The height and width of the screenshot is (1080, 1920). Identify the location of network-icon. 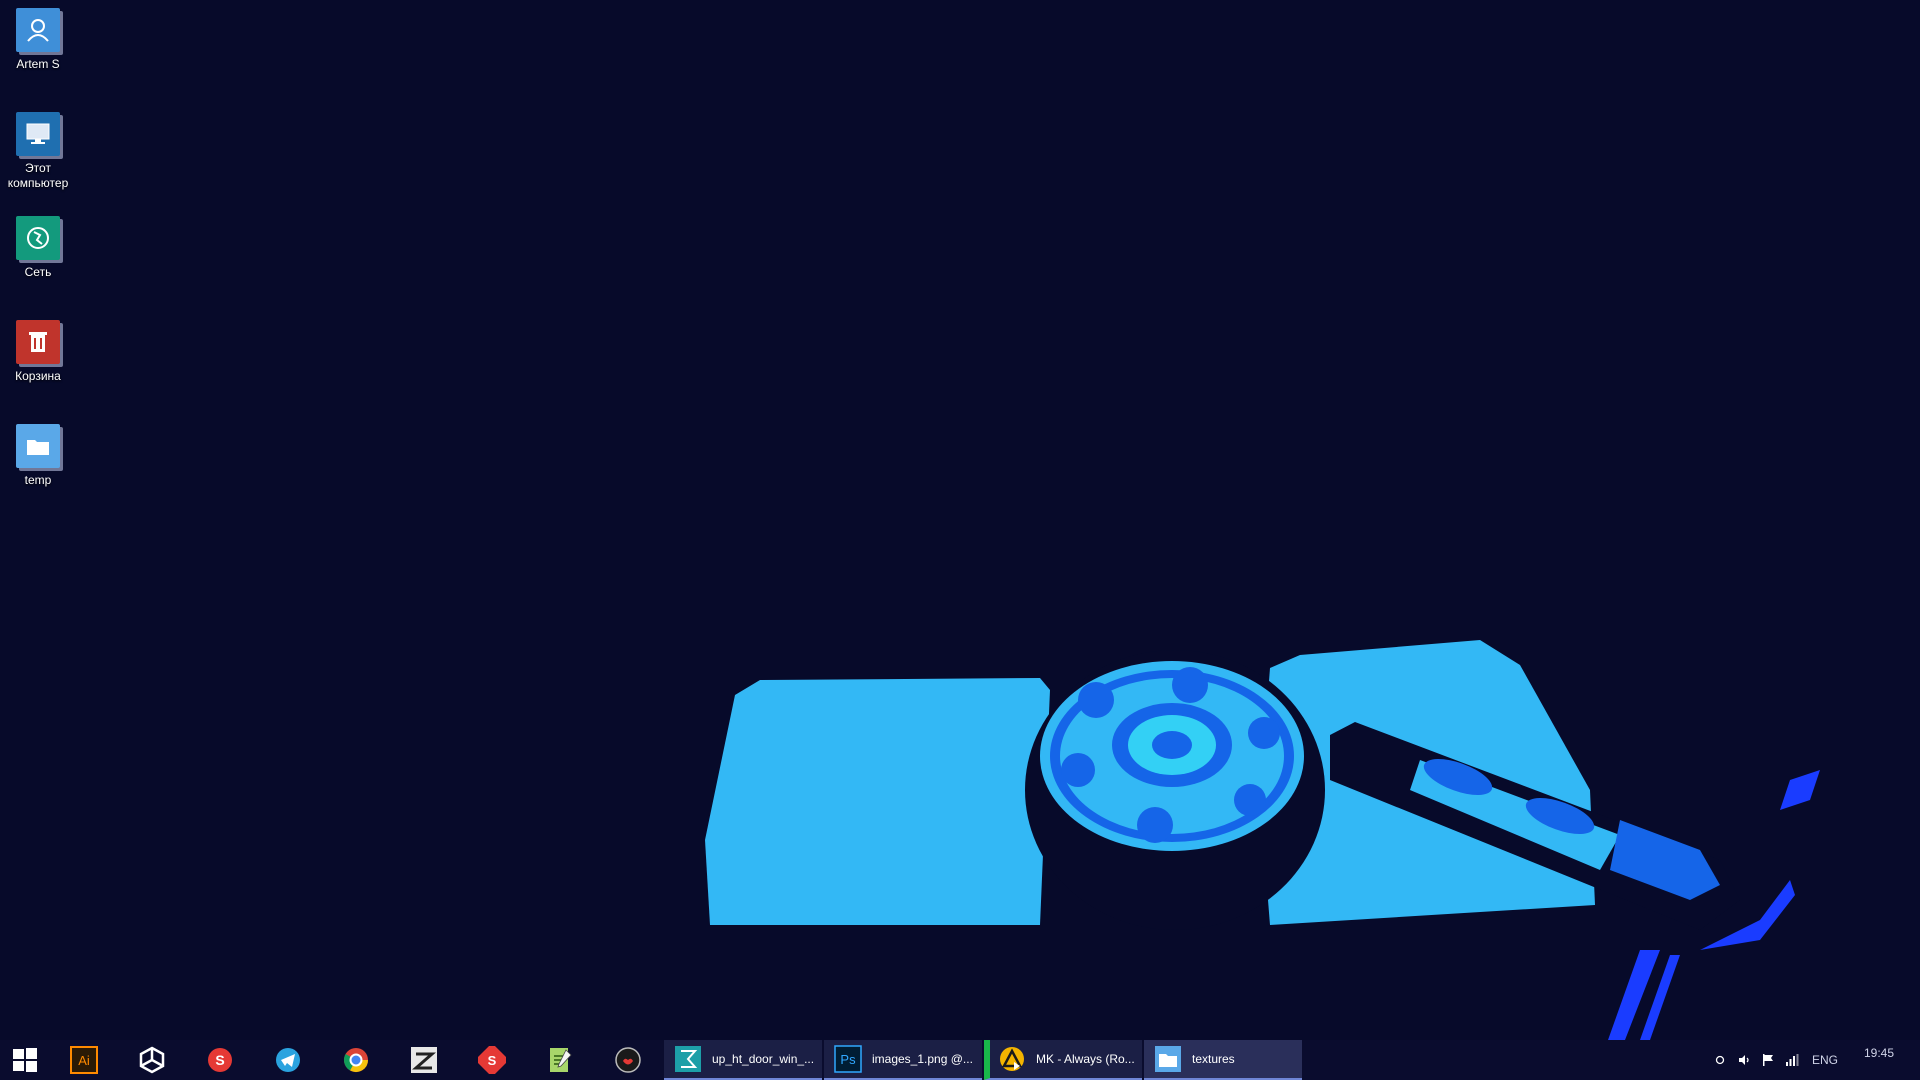
(38, 238).